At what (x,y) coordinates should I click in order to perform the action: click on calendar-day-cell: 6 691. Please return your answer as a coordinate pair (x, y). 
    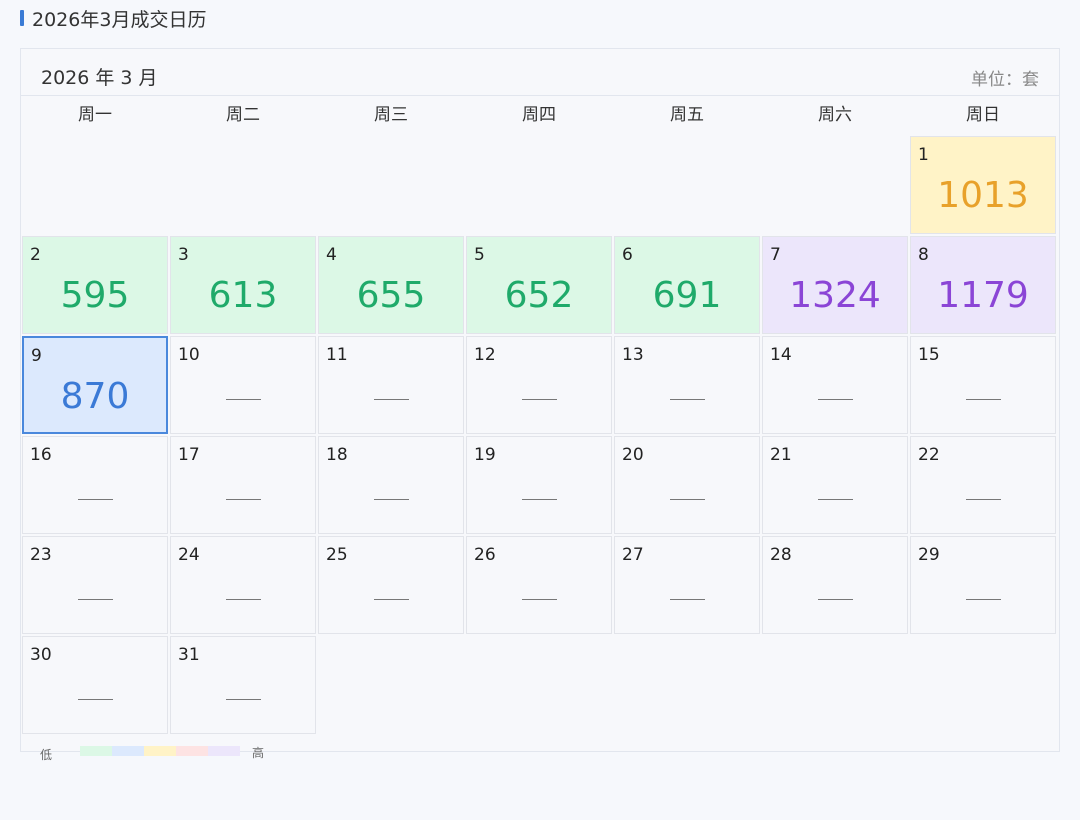
    Looking at the image, I should click on (687, 285).